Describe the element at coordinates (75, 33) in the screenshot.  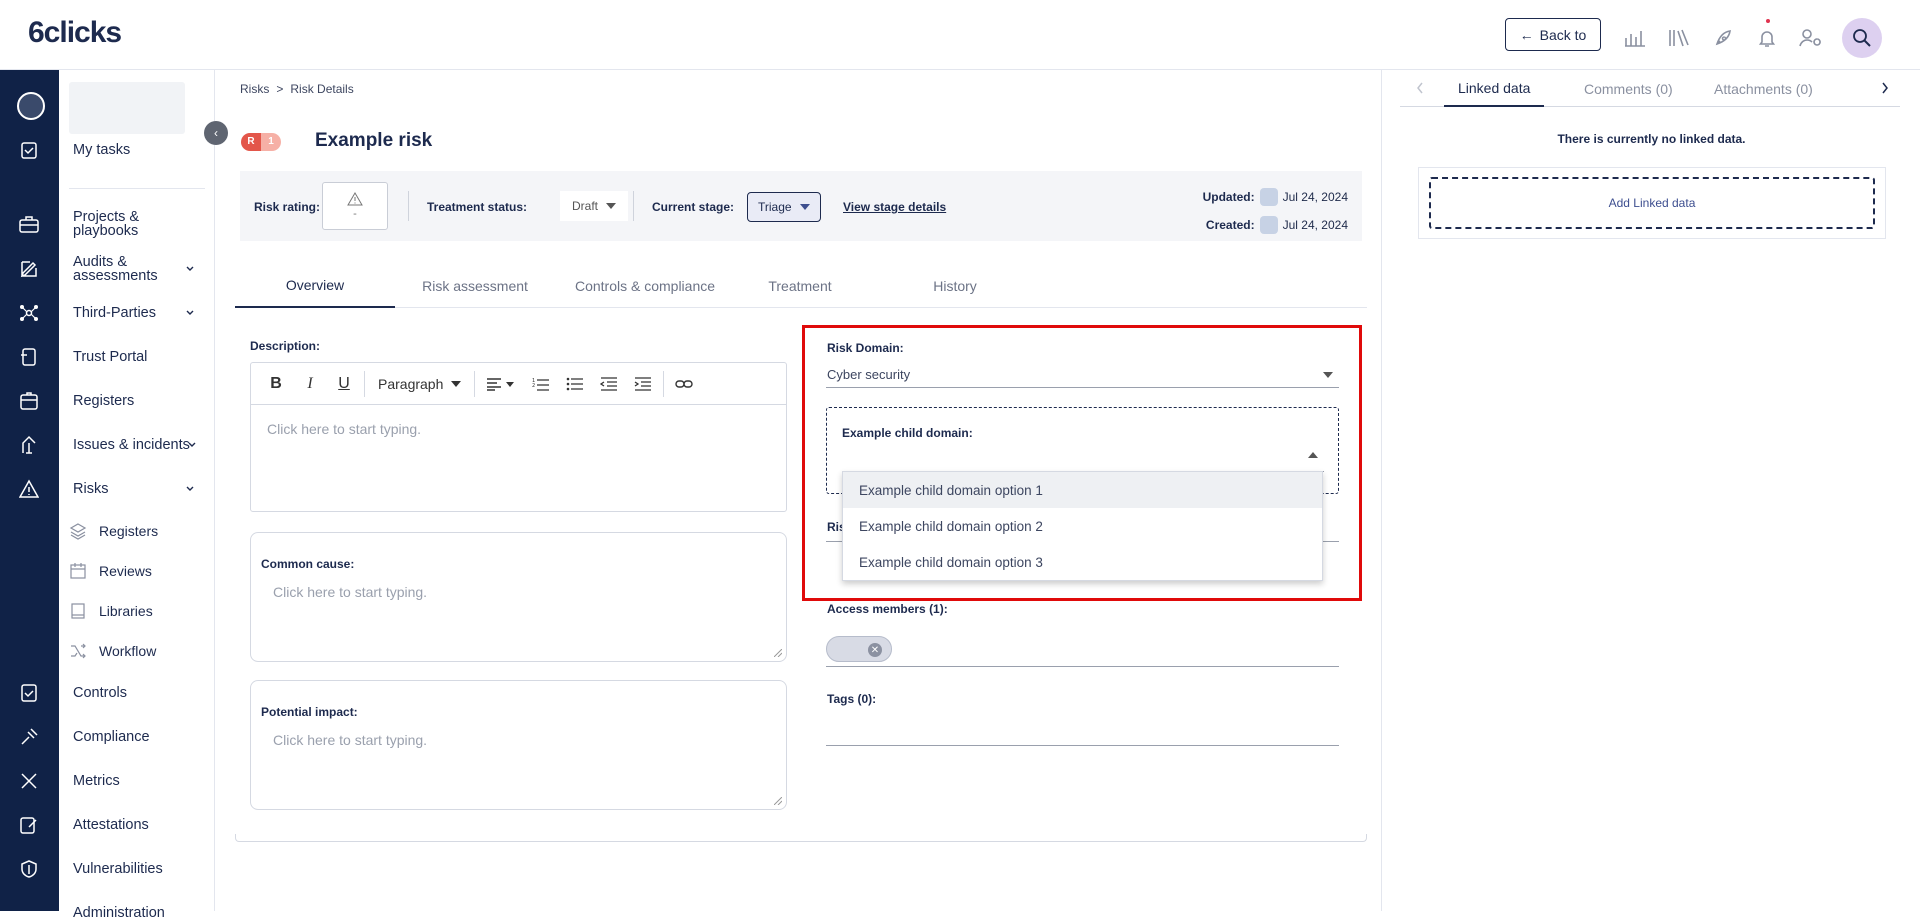
I see `app-logo: 6clicks` at that location.